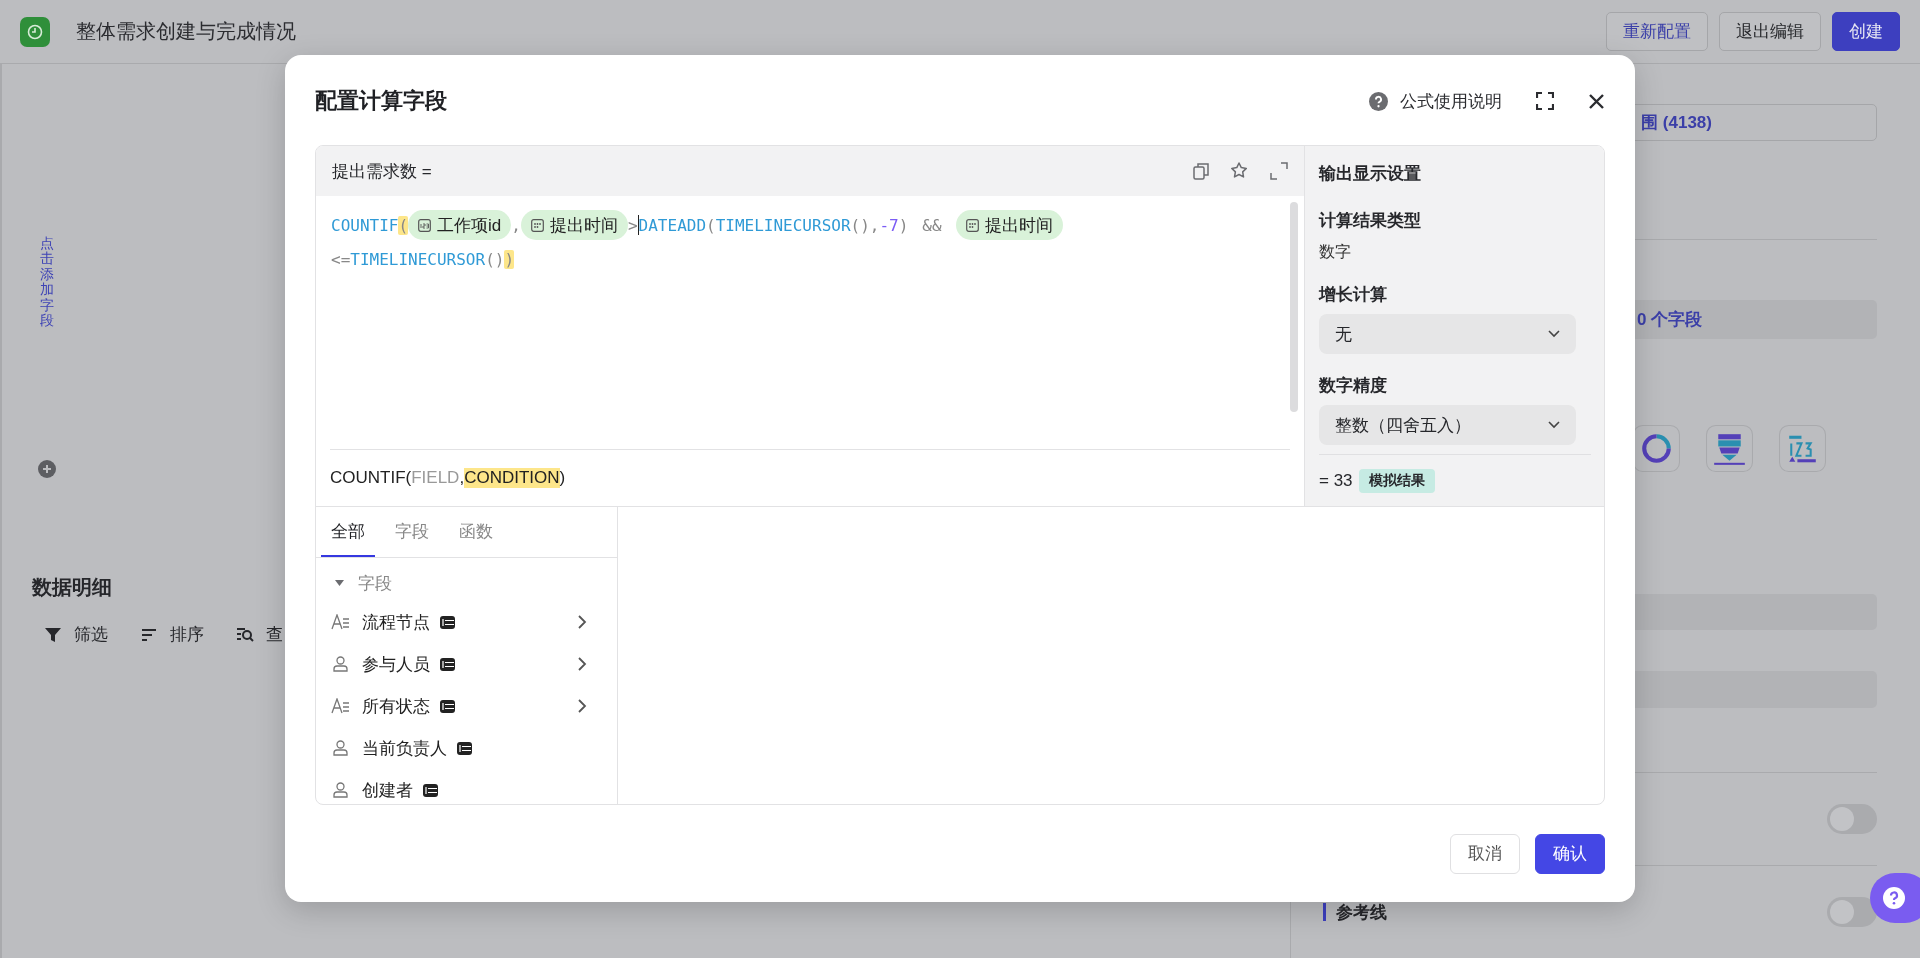 The image size is (1920, 958). What do you see at coordinates (382, 171) in the screenshot?
I see `field-name: 提出需求数 =` at bounding box center [382, 171].